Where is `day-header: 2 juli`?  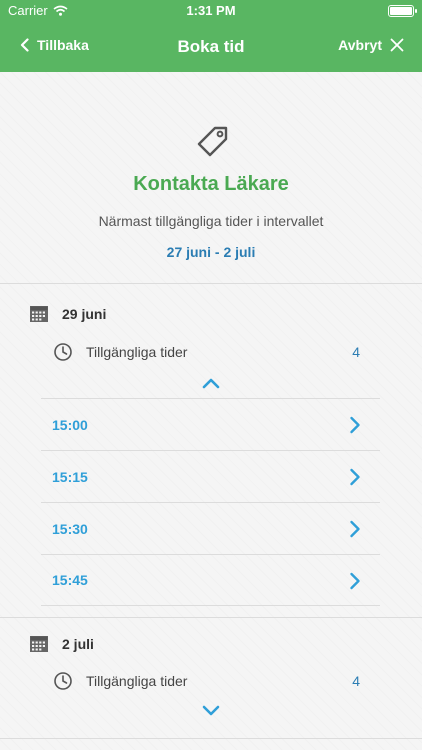 day-header: 2 juli is located at coordinates (62, 644).